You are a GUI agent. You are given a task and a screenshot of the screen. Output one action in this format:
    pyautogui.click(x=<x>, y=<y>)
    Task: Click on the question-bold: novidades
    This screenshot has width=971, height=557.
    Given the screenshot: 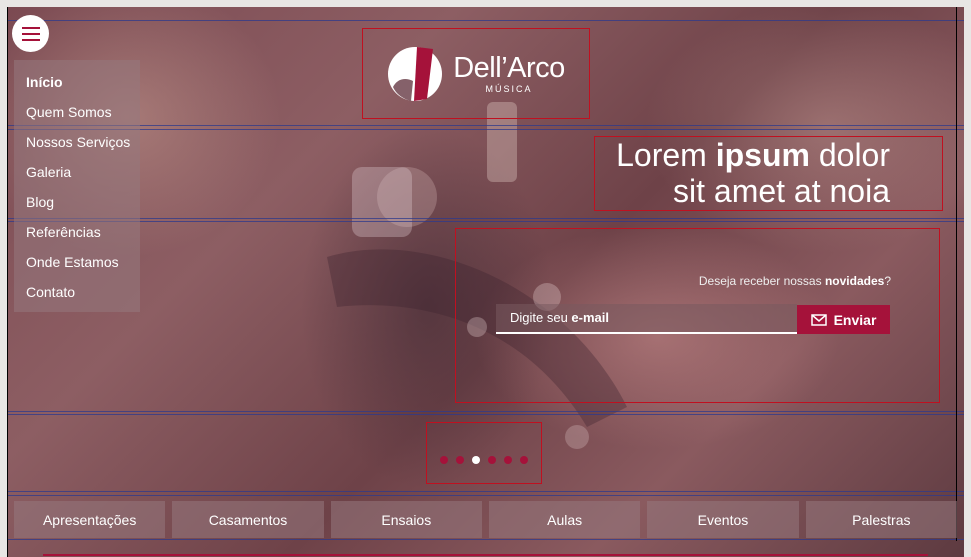 What is the action you would take?
    pyautogui.click(x=854, y=281)
    